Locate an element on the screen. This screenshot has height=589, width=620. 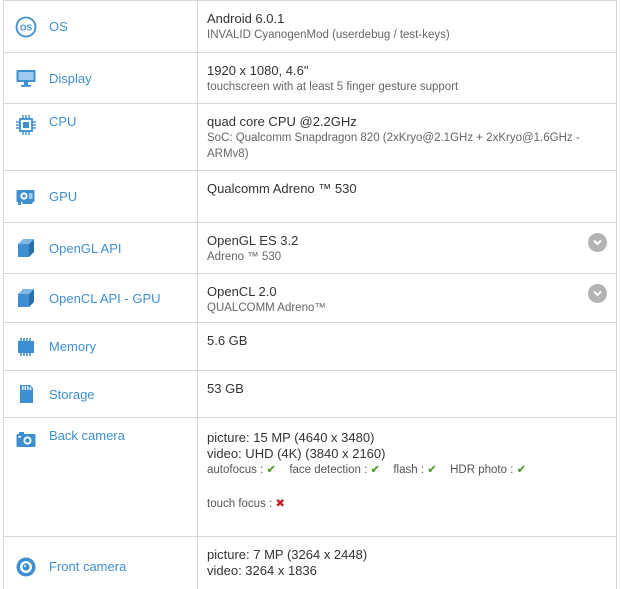
storage-icon is located at coordinates (26, 394).